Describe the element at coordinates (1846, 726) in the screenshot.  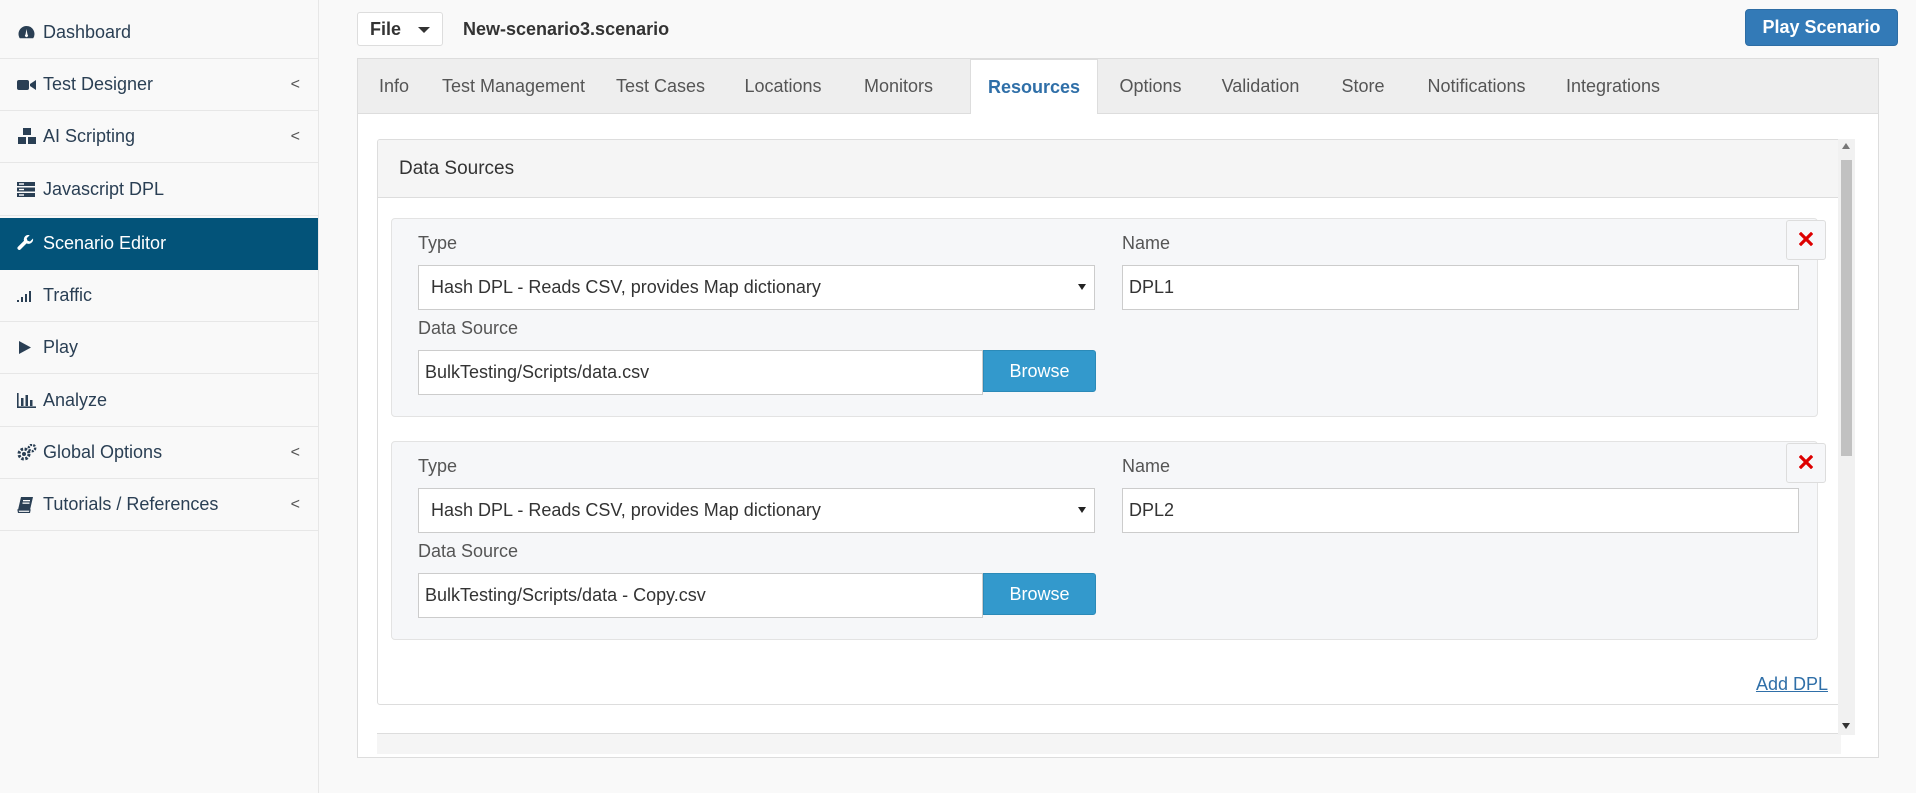
I see `scroll-down-arrow-icon` at that location.